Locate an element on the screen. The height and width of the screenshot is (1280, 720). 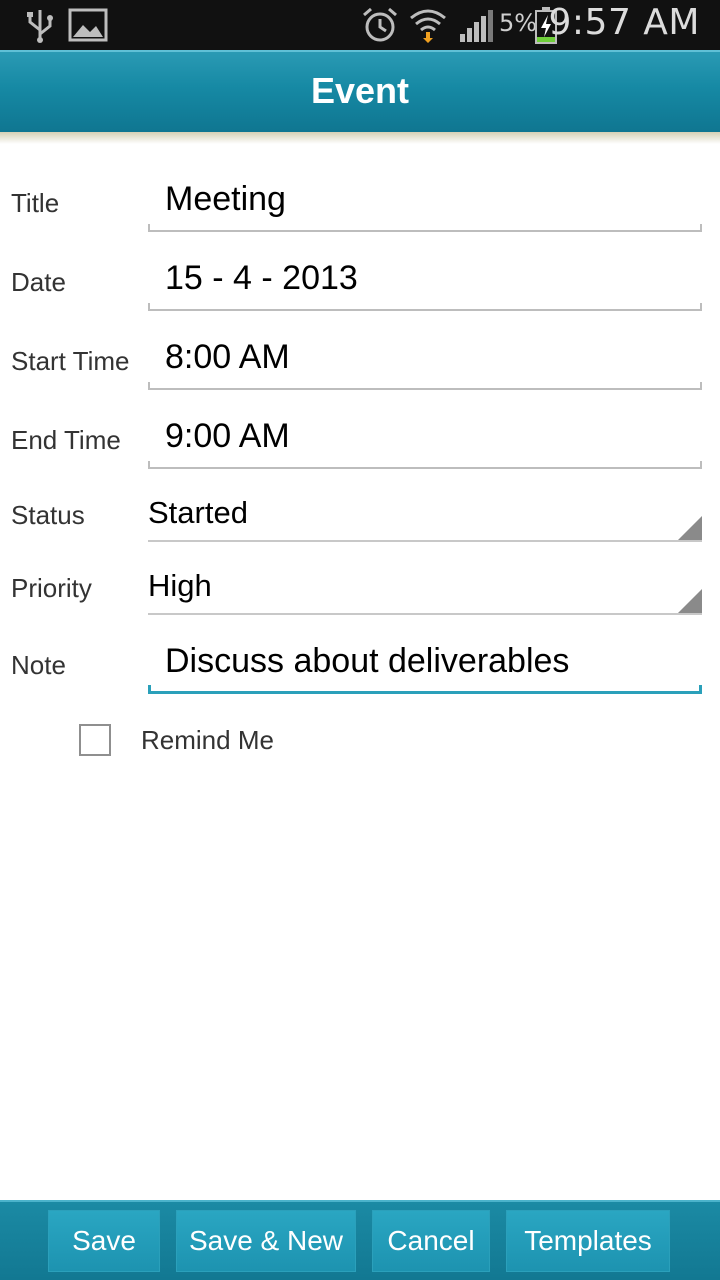
start-time-row: Start Time 8:00 AM is located at coordinates (360, 354).